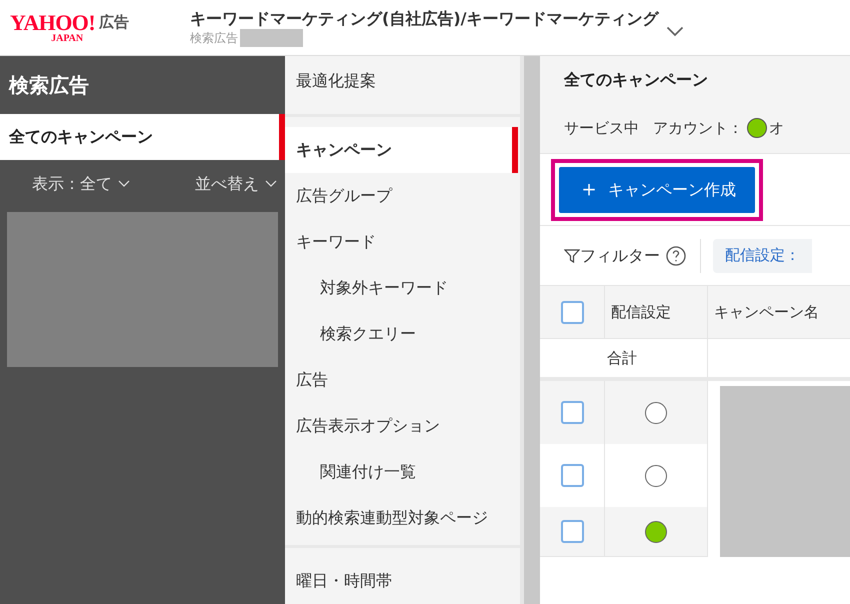  Describe the element at coordinates (398, 472) in the screenshot. I see `nav-item: 関連付け一覧` at that location.